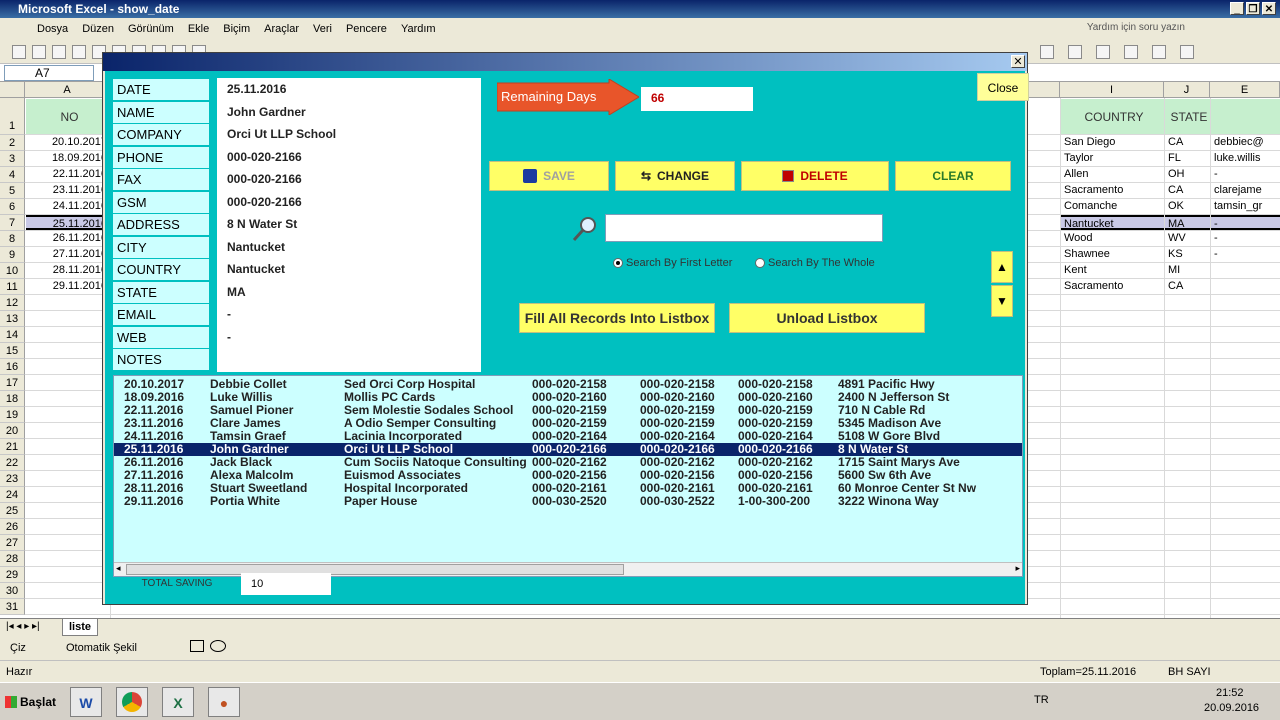  What do you see at coordinates (815, 176) in the screenshot?
I see `delete-button: DELETE` at bounding box center [815, 176].